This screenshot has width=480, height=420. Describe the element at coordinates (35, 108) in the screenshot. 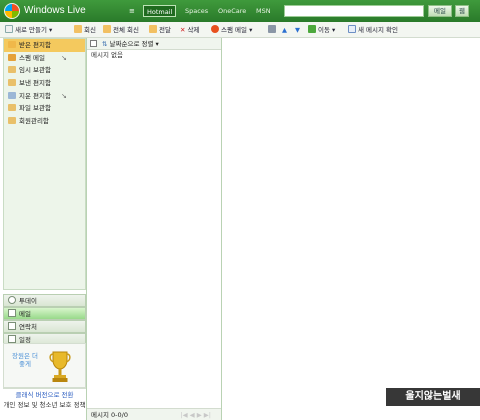

I see `folder-label: 파일 보관함` at that location.